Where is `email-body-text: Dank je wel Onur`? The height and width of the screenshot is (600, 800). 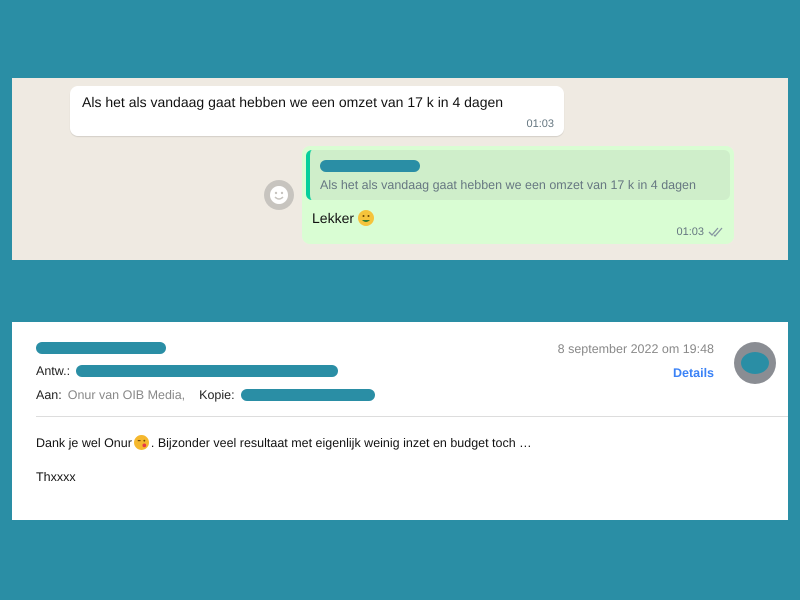
email-body-text: Dank je wel Onur is located at coordinates (84, 443).